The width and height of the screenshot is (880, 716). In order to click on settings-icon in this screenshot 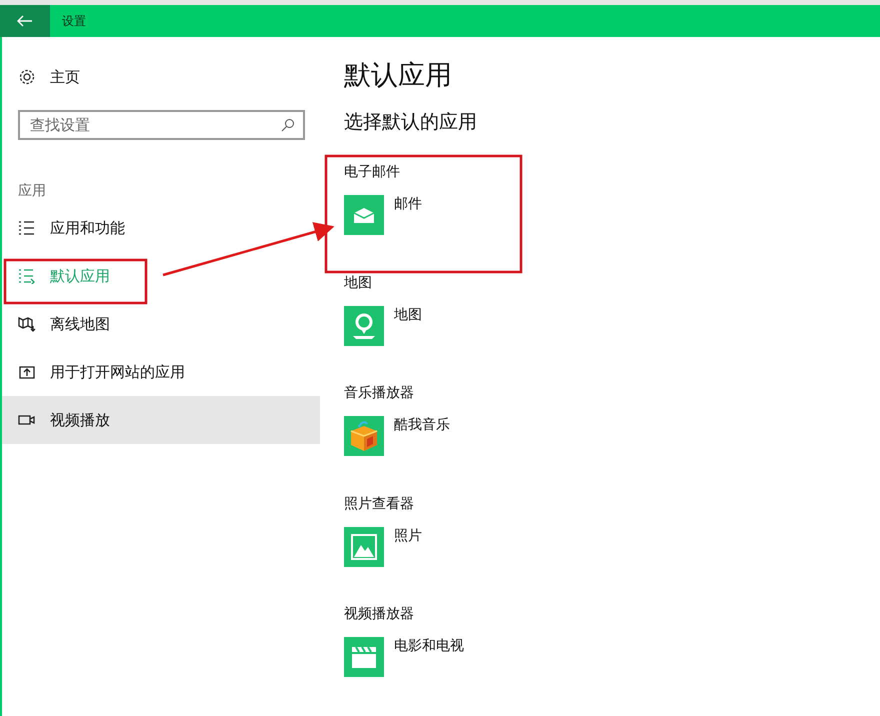, I will do `click(27, 77)`.